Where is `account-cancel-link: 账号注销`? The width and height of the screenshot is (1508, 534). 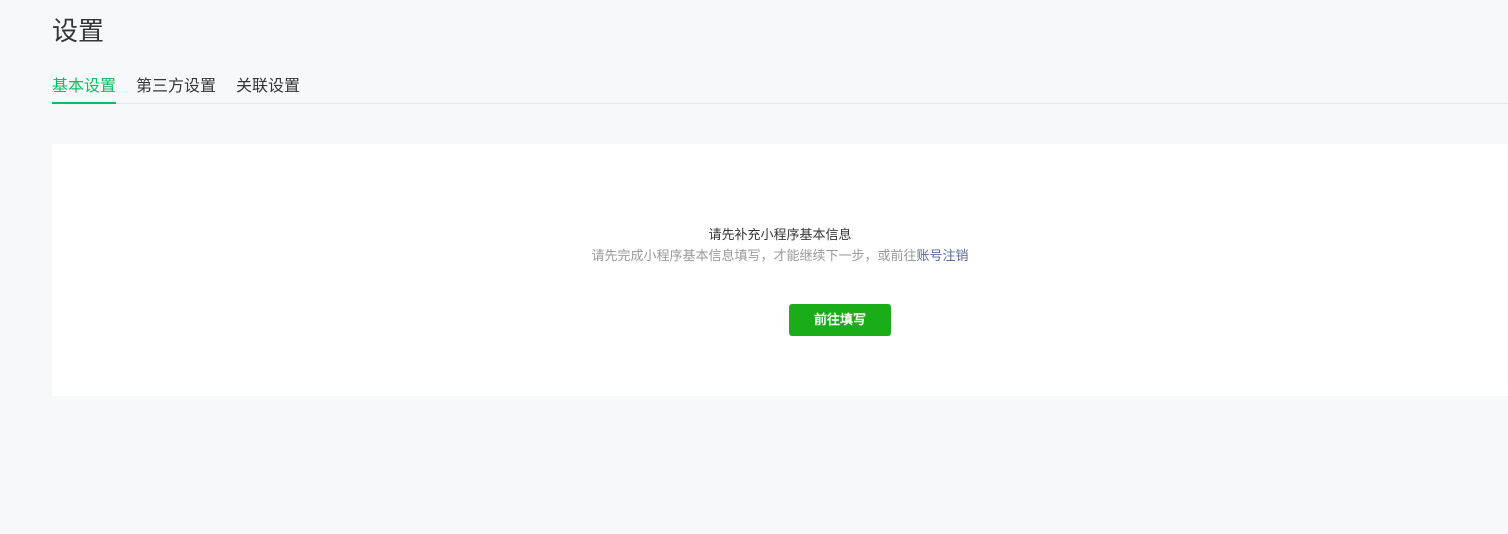 account-cancel-link: 账号注销 is located at coordinates (943, 256).